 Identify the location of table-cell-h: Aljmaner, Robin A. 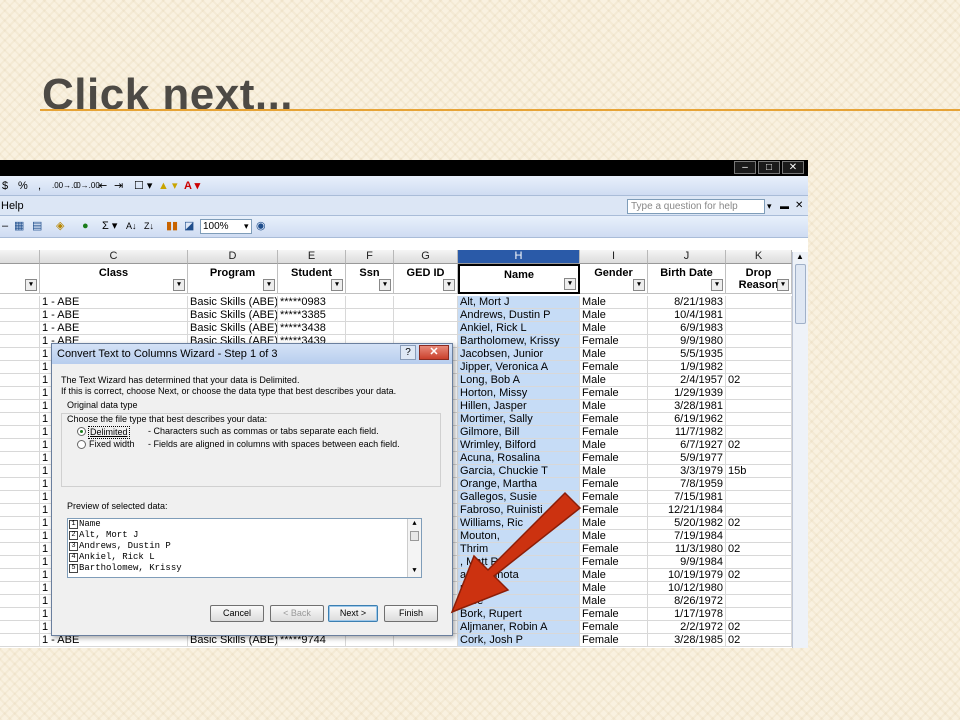
(519, 627).